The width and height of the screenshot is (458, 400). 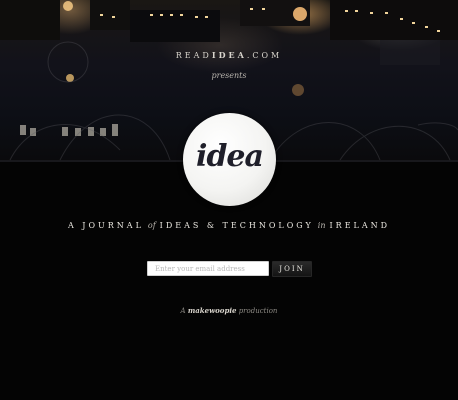 What do you see at coordinates (292, 269) in the screenshot?
I see `join-button: JOIN` at bounding box center [292, 269].